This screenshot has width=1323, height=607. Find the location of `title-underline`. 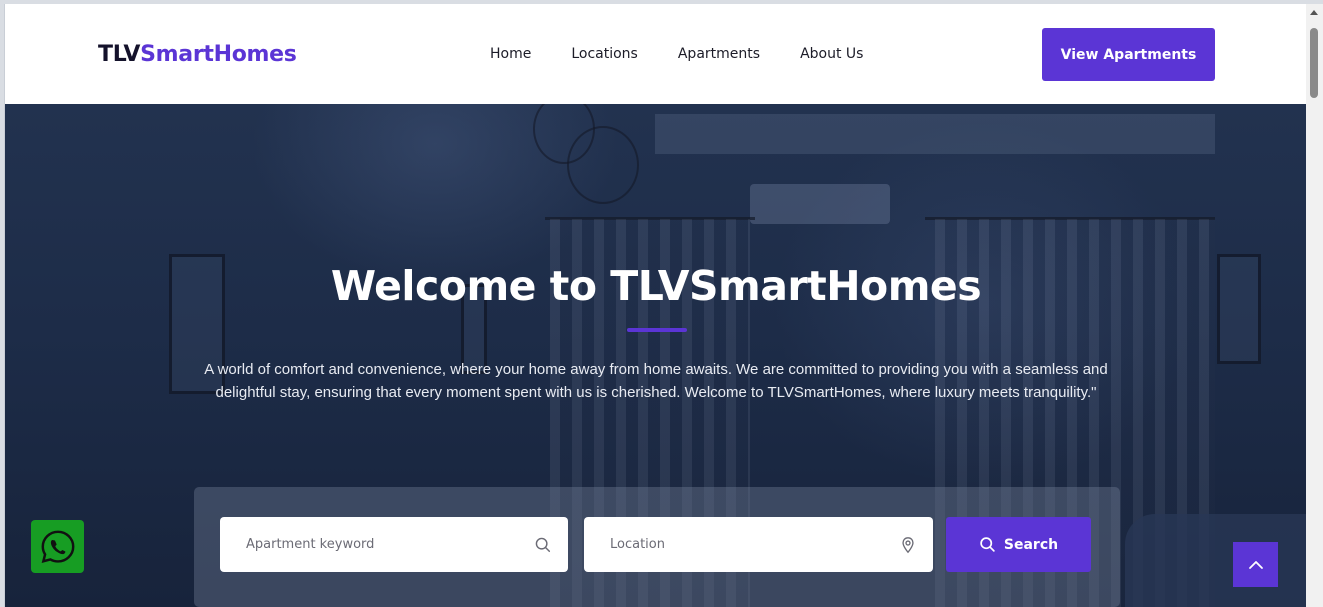

title-underline is located at coordinates (657, 330).